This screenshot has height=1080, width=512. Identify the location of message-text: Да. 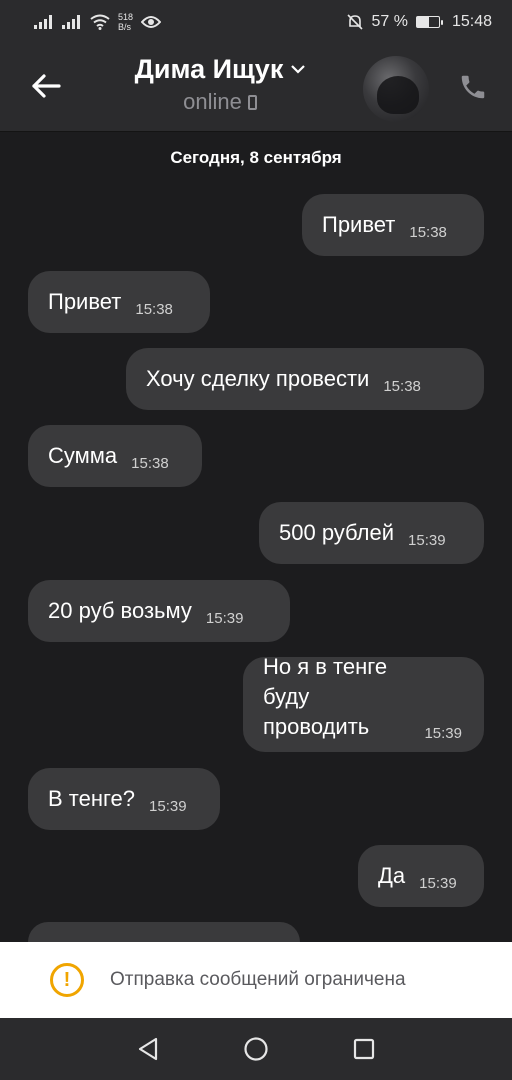
(392, 875).